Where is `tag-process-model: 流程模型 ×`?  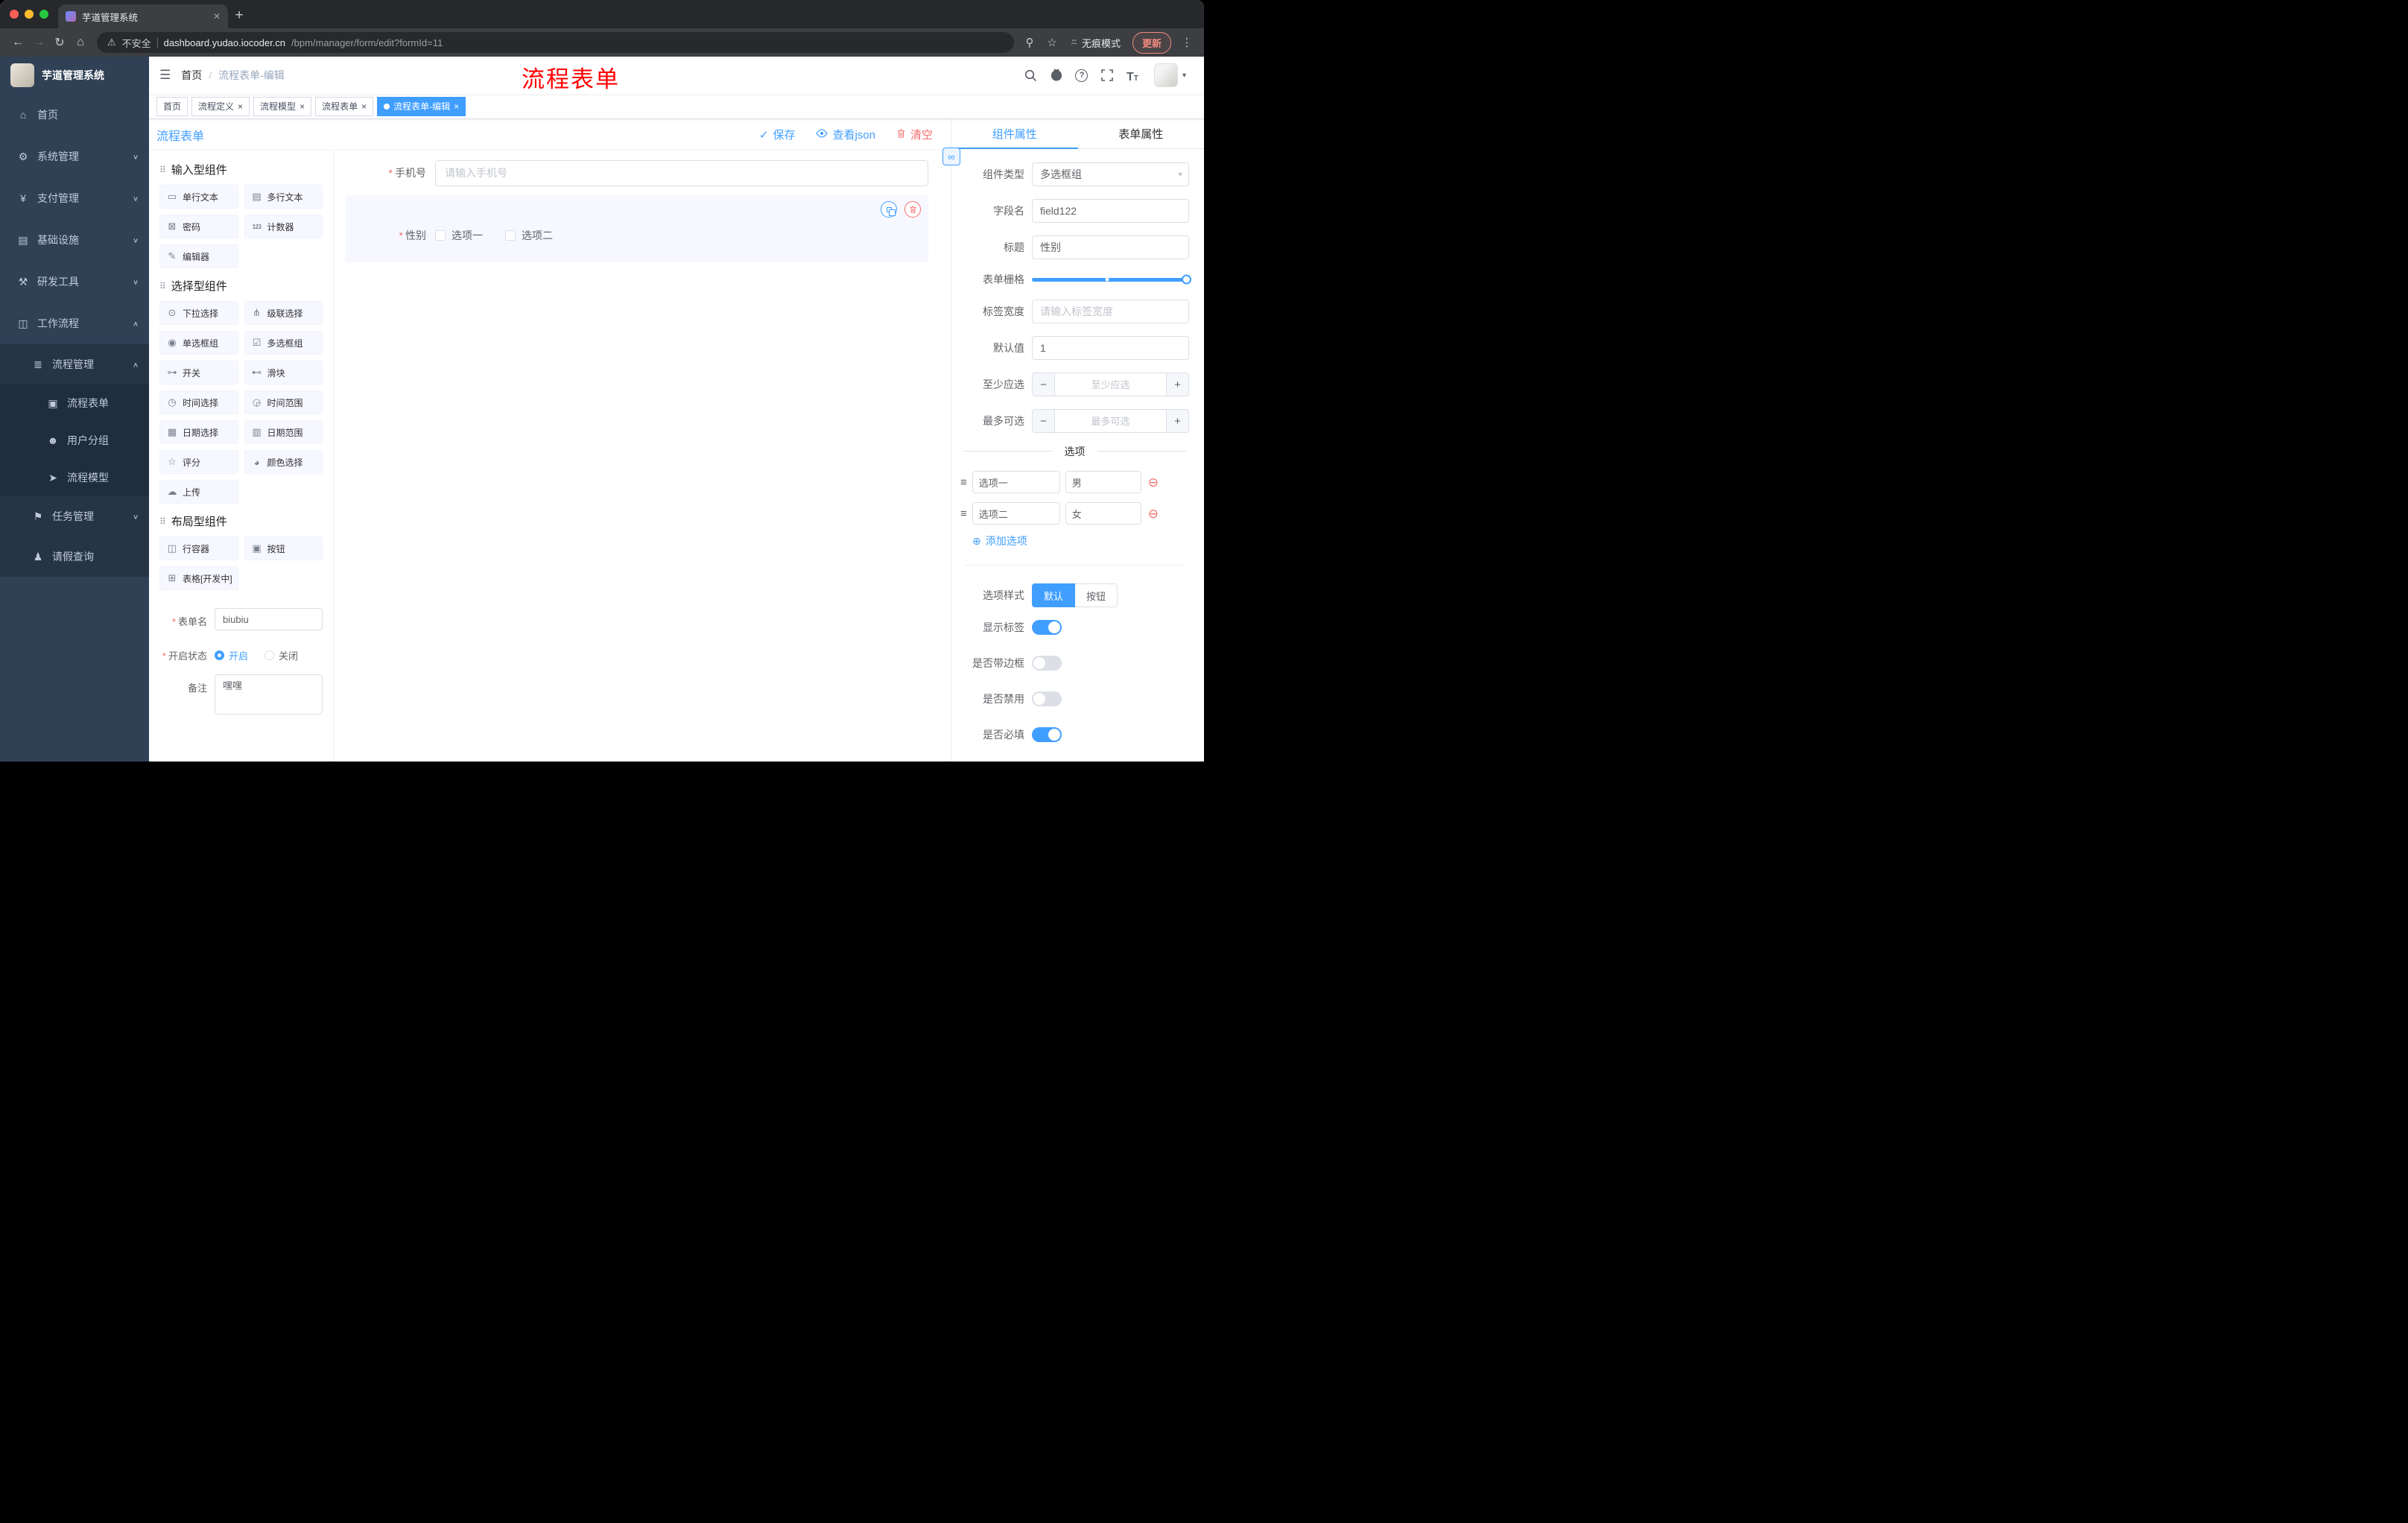 tag-process-model: 流程模型 × is located at coordinates (282, 106).